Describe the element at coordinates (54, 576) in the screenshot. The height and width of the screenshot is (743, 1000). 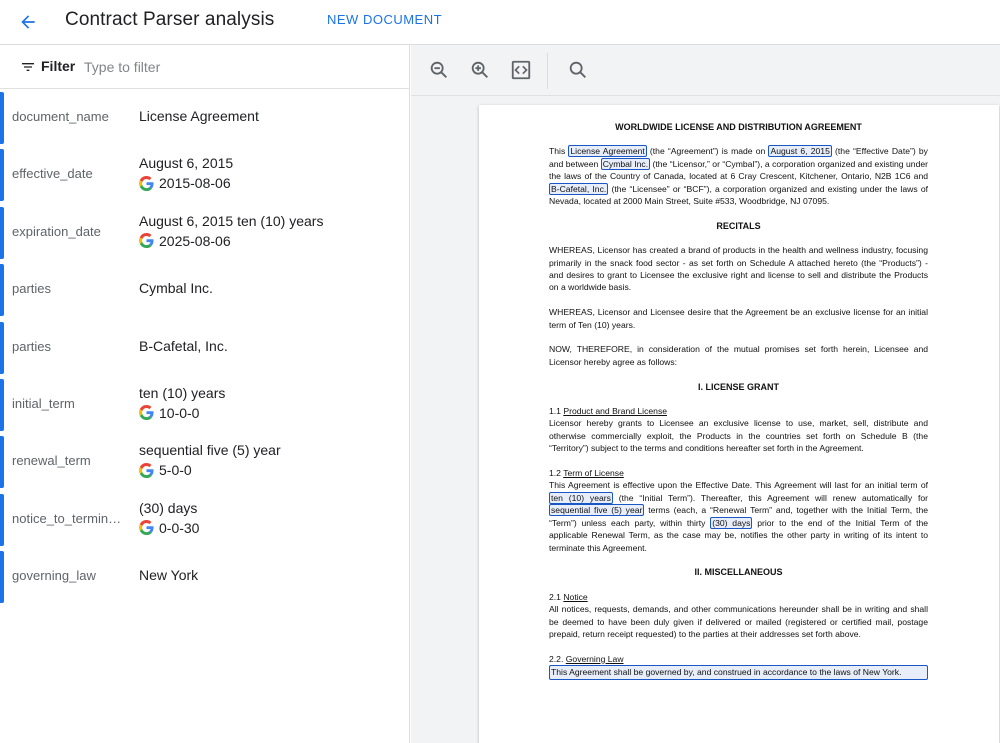
I see `entity-key: governing_law` at that location.